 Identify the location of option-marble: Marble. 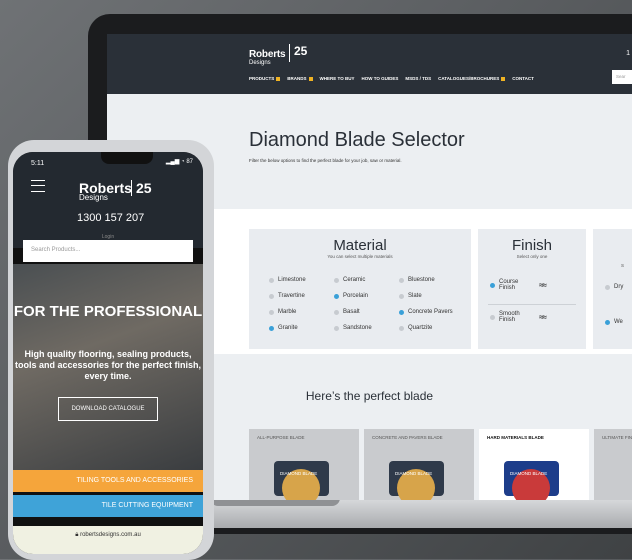
(282, 312).